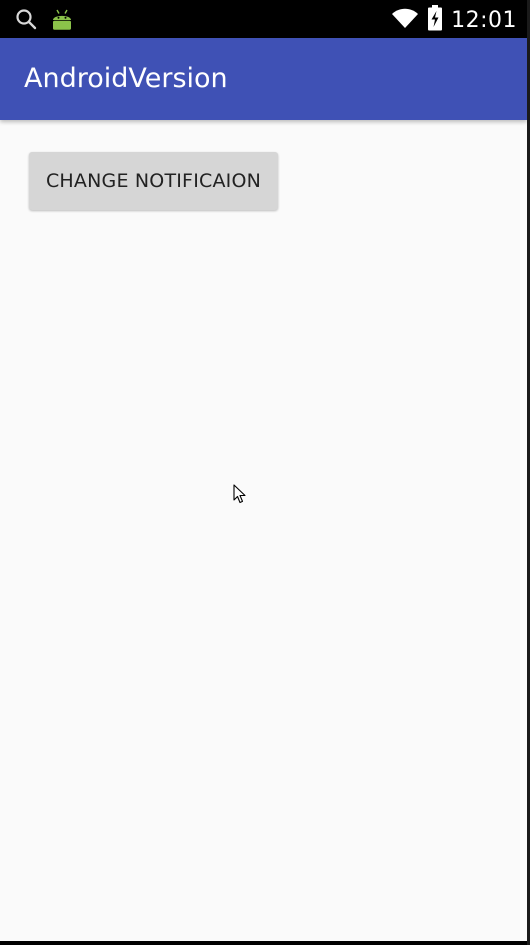 Image resolution: width=530 pixels, height=945 pixels. Describe the element at coordinates (239, 494) in the screenshot. I see `mouse-cursor-icon` at that location.